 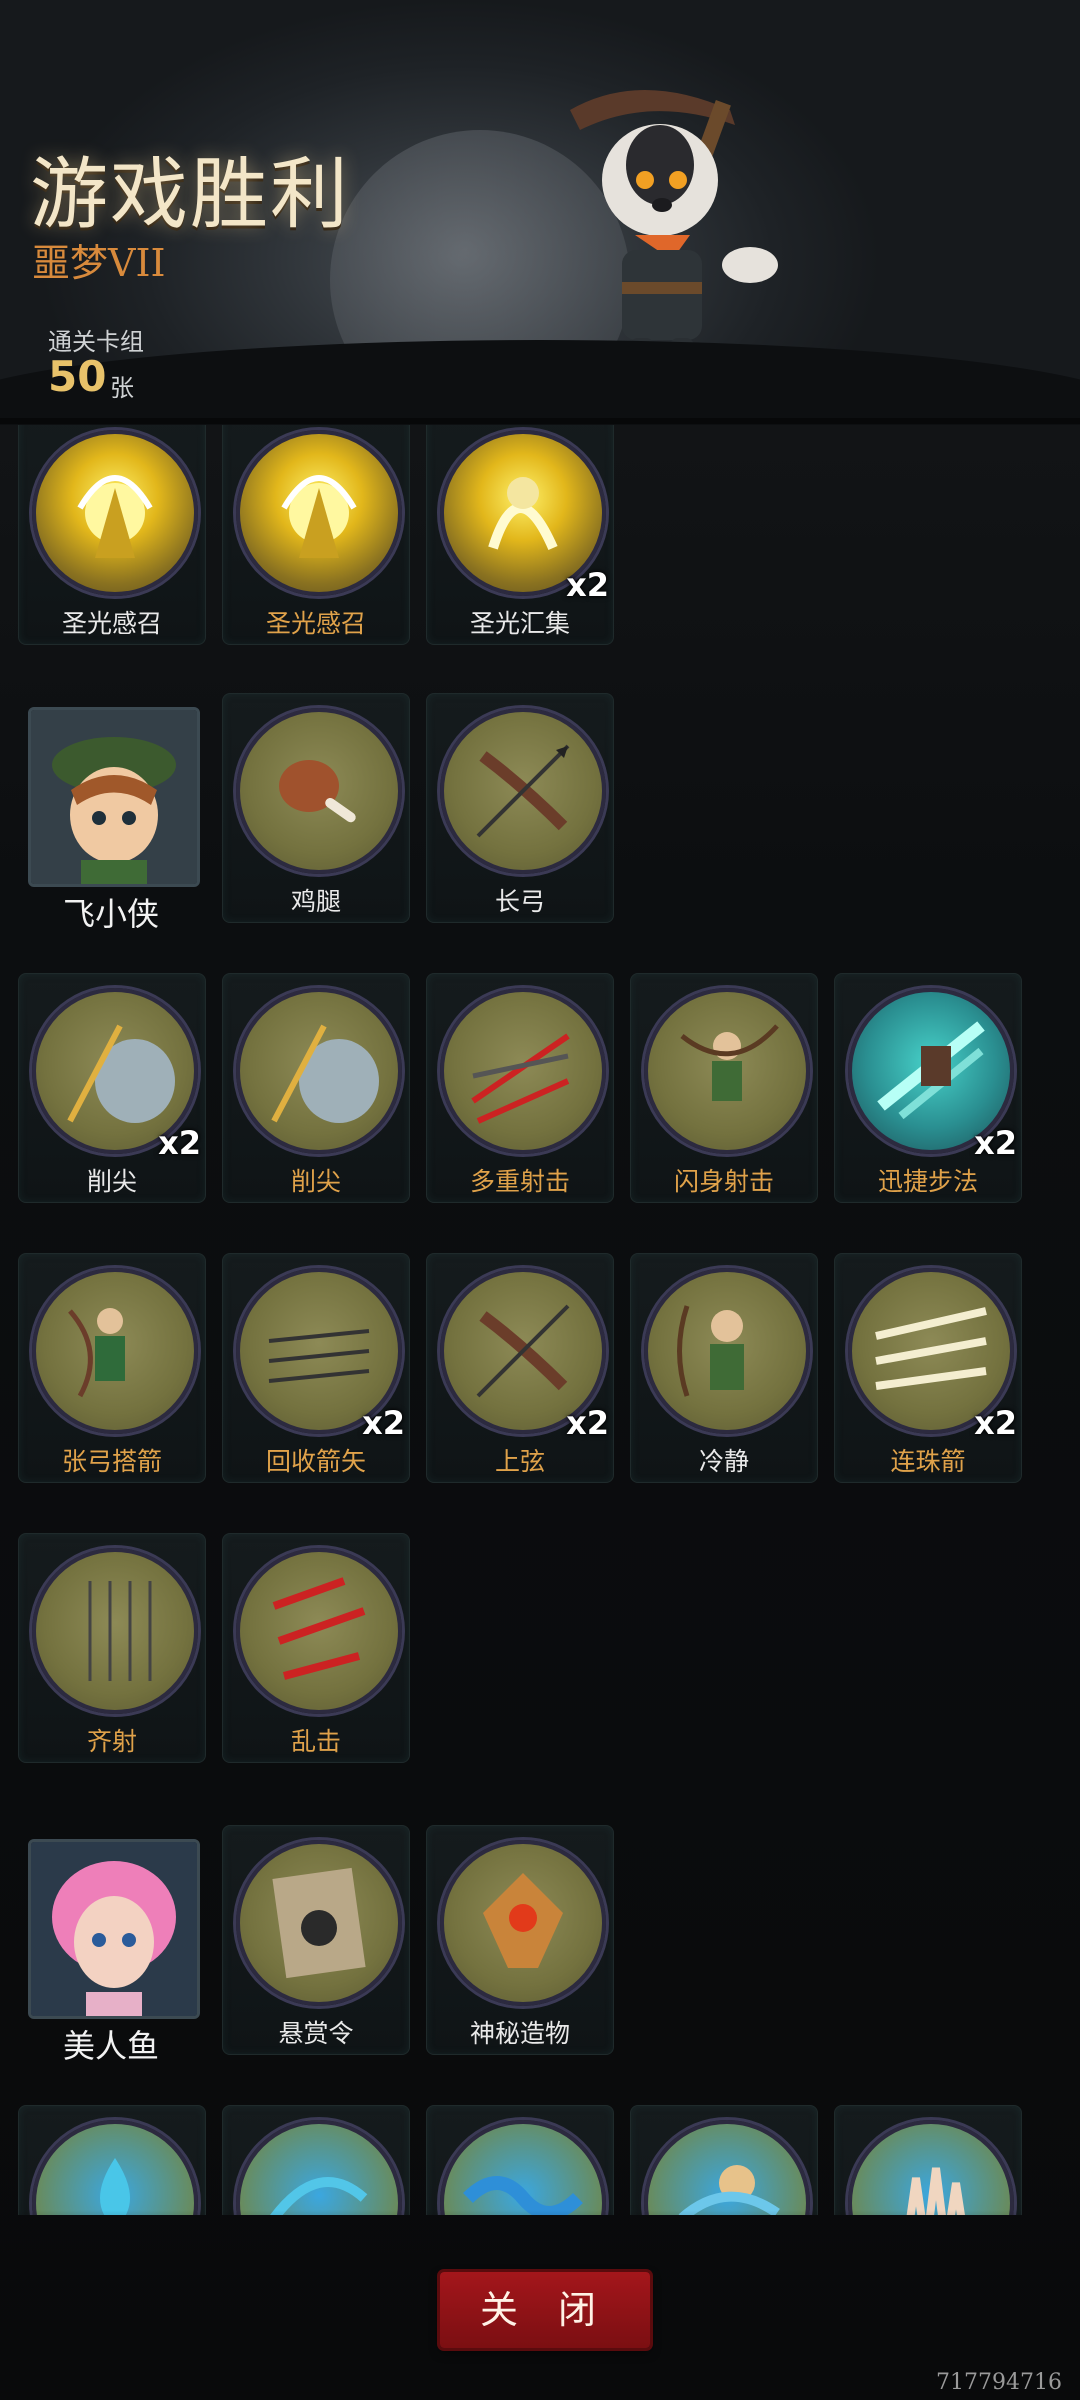 I want to click on deck-size-value: 50, so click(x=77, y=376).